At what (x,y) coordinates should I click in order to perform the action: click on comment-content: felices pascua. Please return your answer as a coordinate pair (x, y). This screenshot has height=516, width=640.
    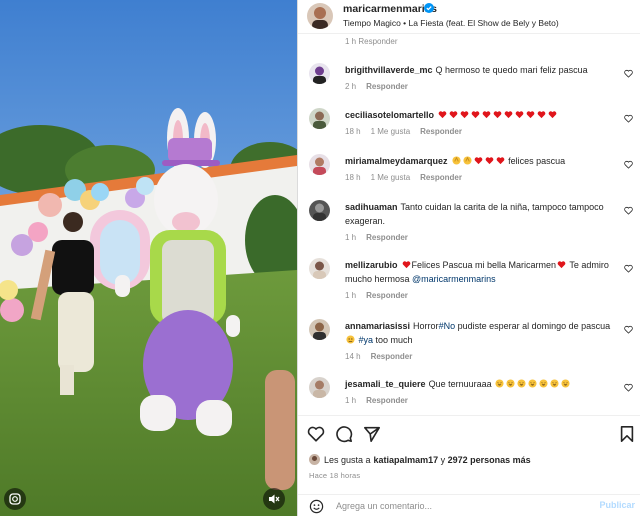
    Looking at the image, I should click on (537, 161).